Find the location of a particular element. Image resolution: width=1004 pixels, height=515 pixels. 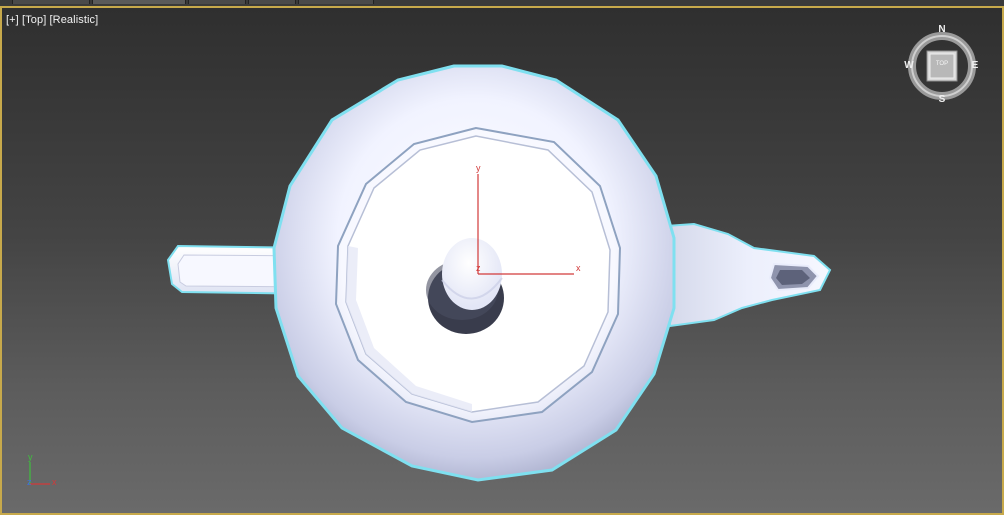

compass-north: N is located at coordinates (942, 29).